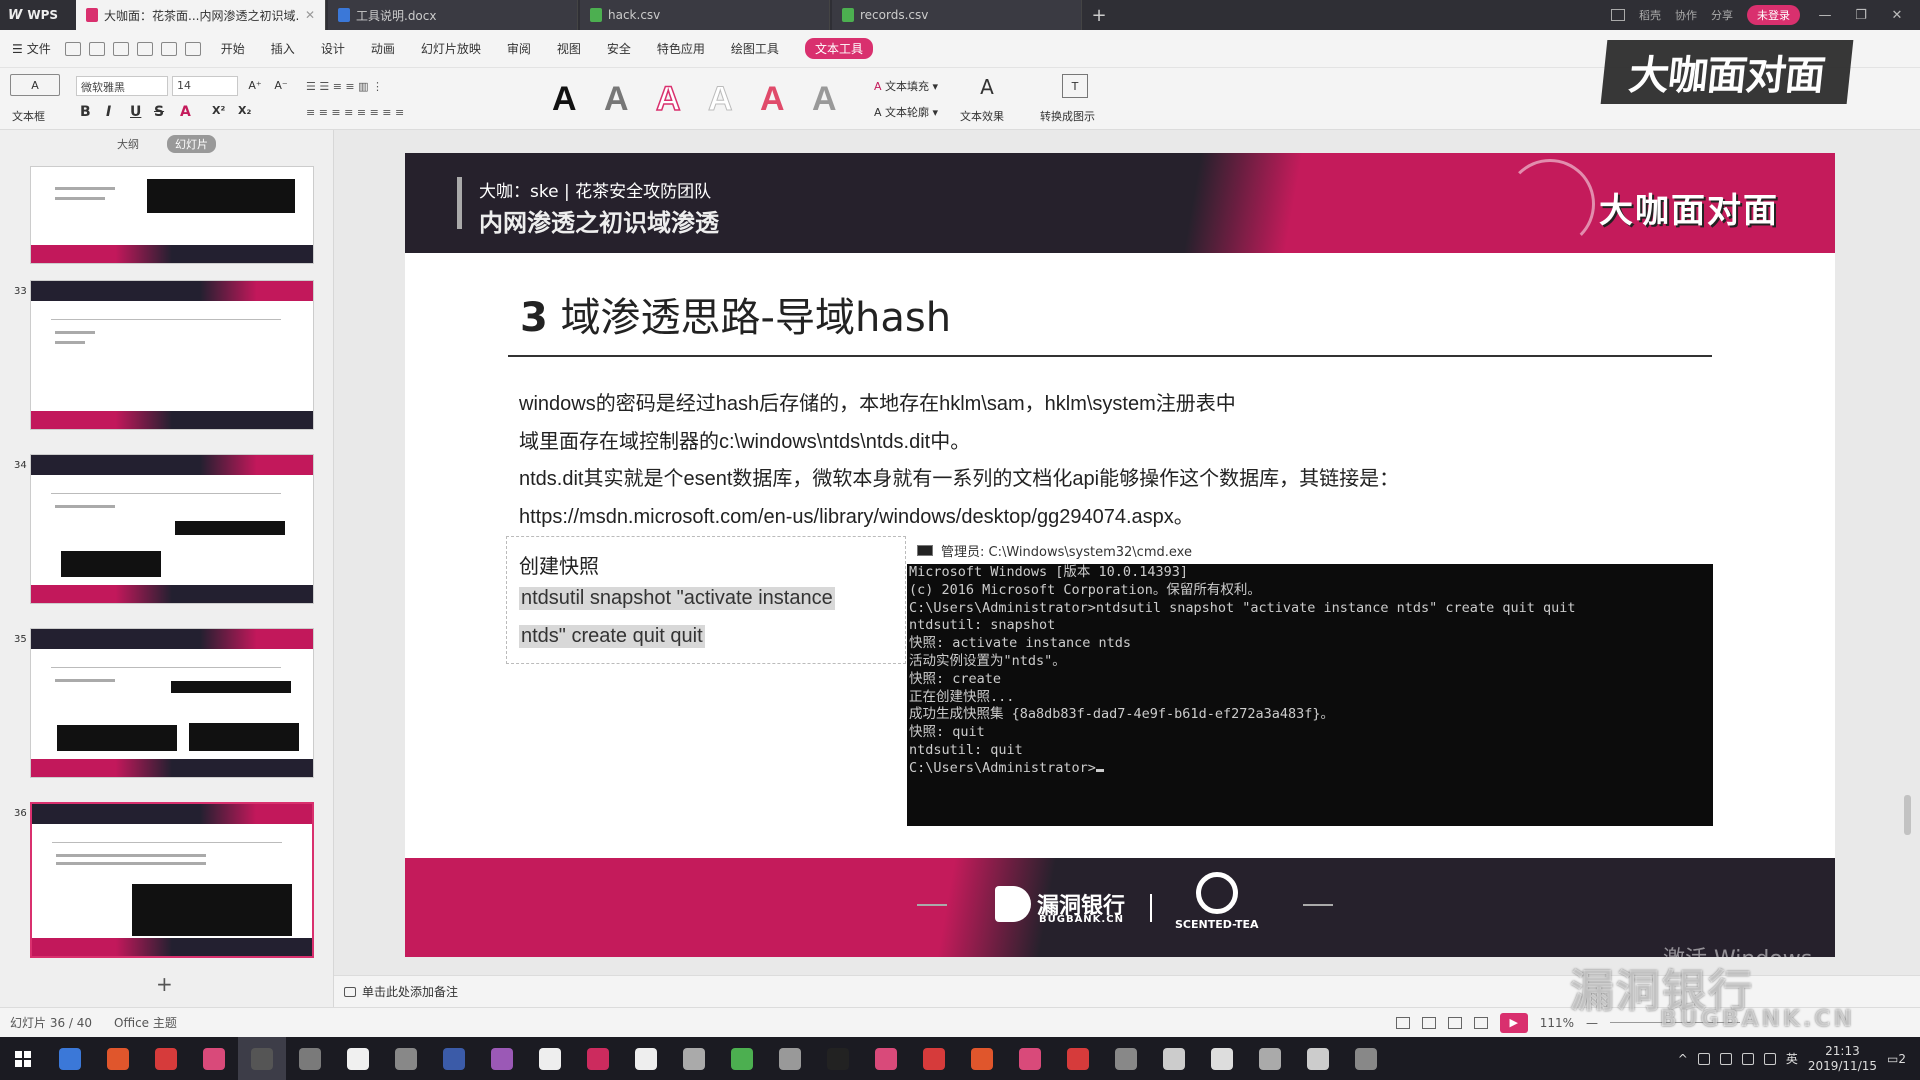  Describe the element at coordinates (1907, 815) in the screenshot. I see `scrollbar-thumb` at that location.